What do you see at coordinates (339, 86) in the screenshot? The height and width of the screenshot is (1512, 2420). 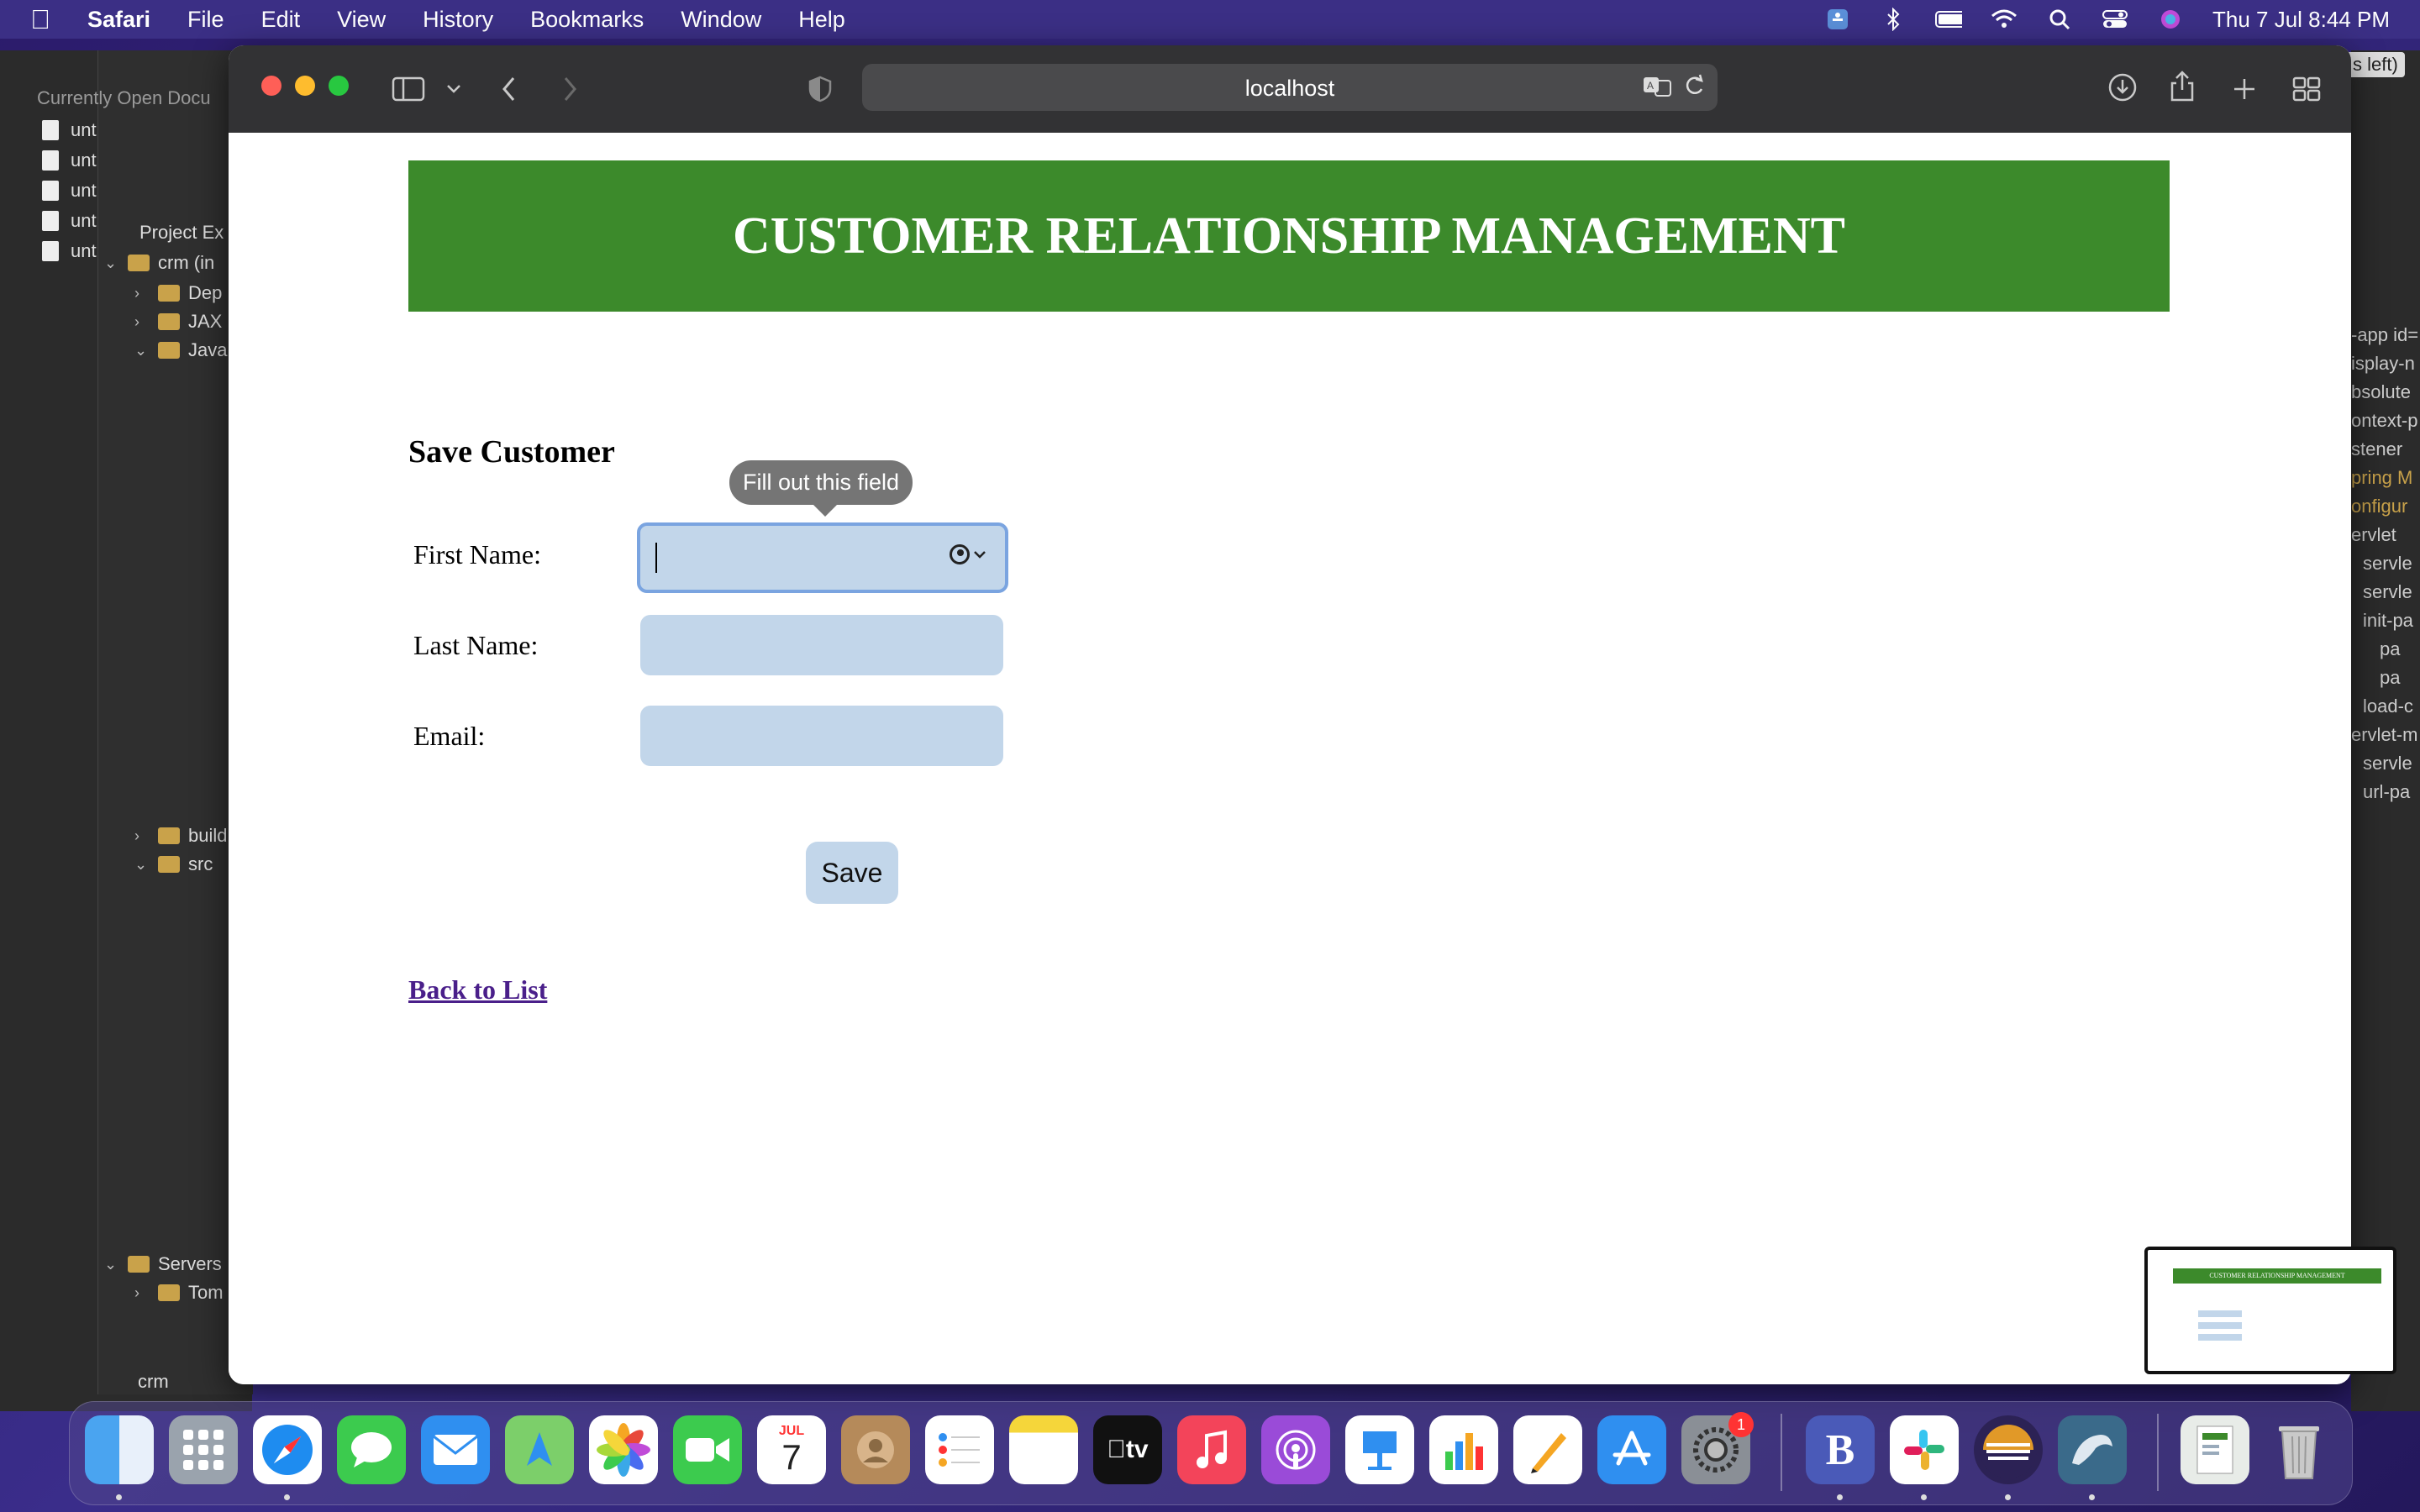 I see `zoom-window-button` at bounding box center [339, 86].